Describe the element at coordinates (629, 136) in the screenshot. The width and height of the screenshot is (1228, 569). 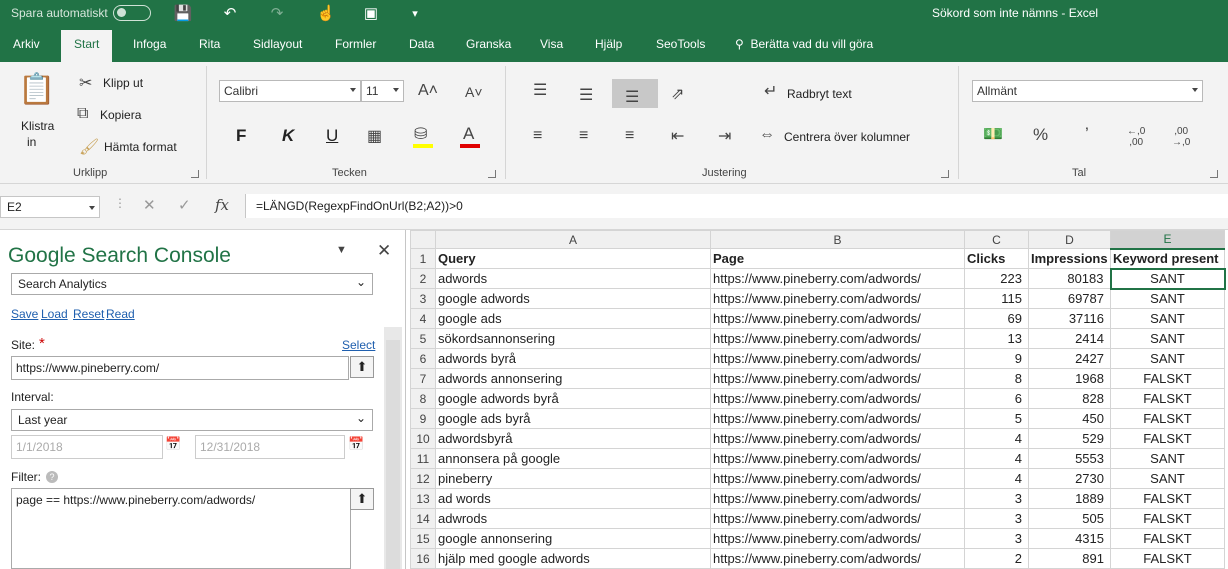
I see `align-right-icon: ≡` at that location.